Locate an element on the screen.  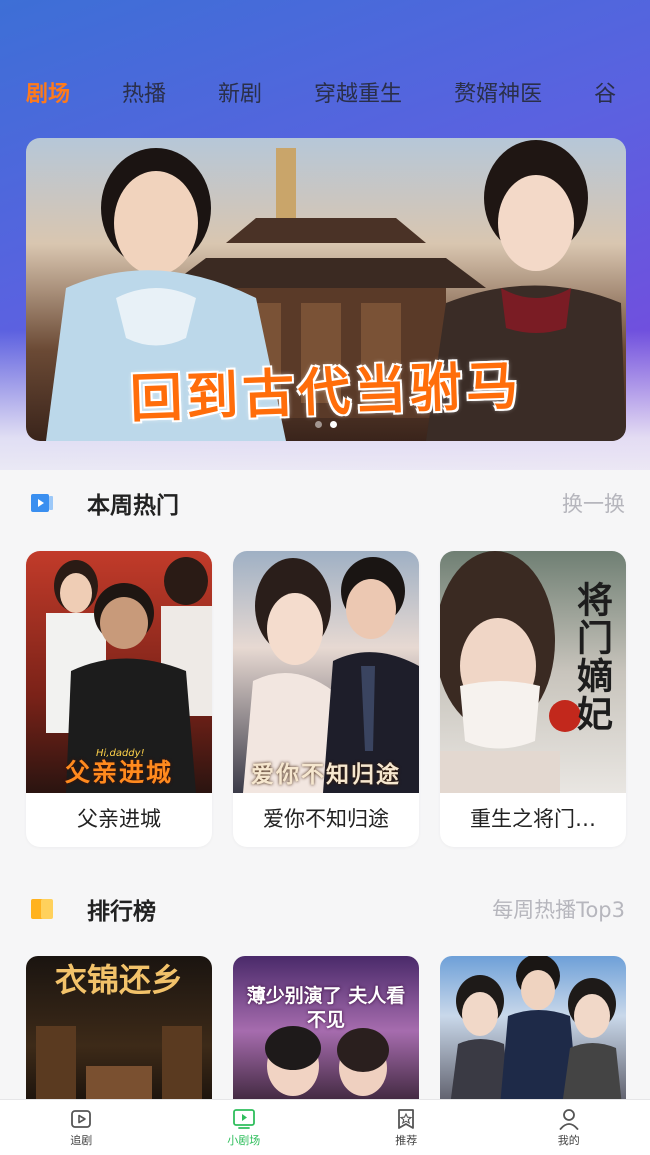
book-icon is located at coordinates (42, 909).